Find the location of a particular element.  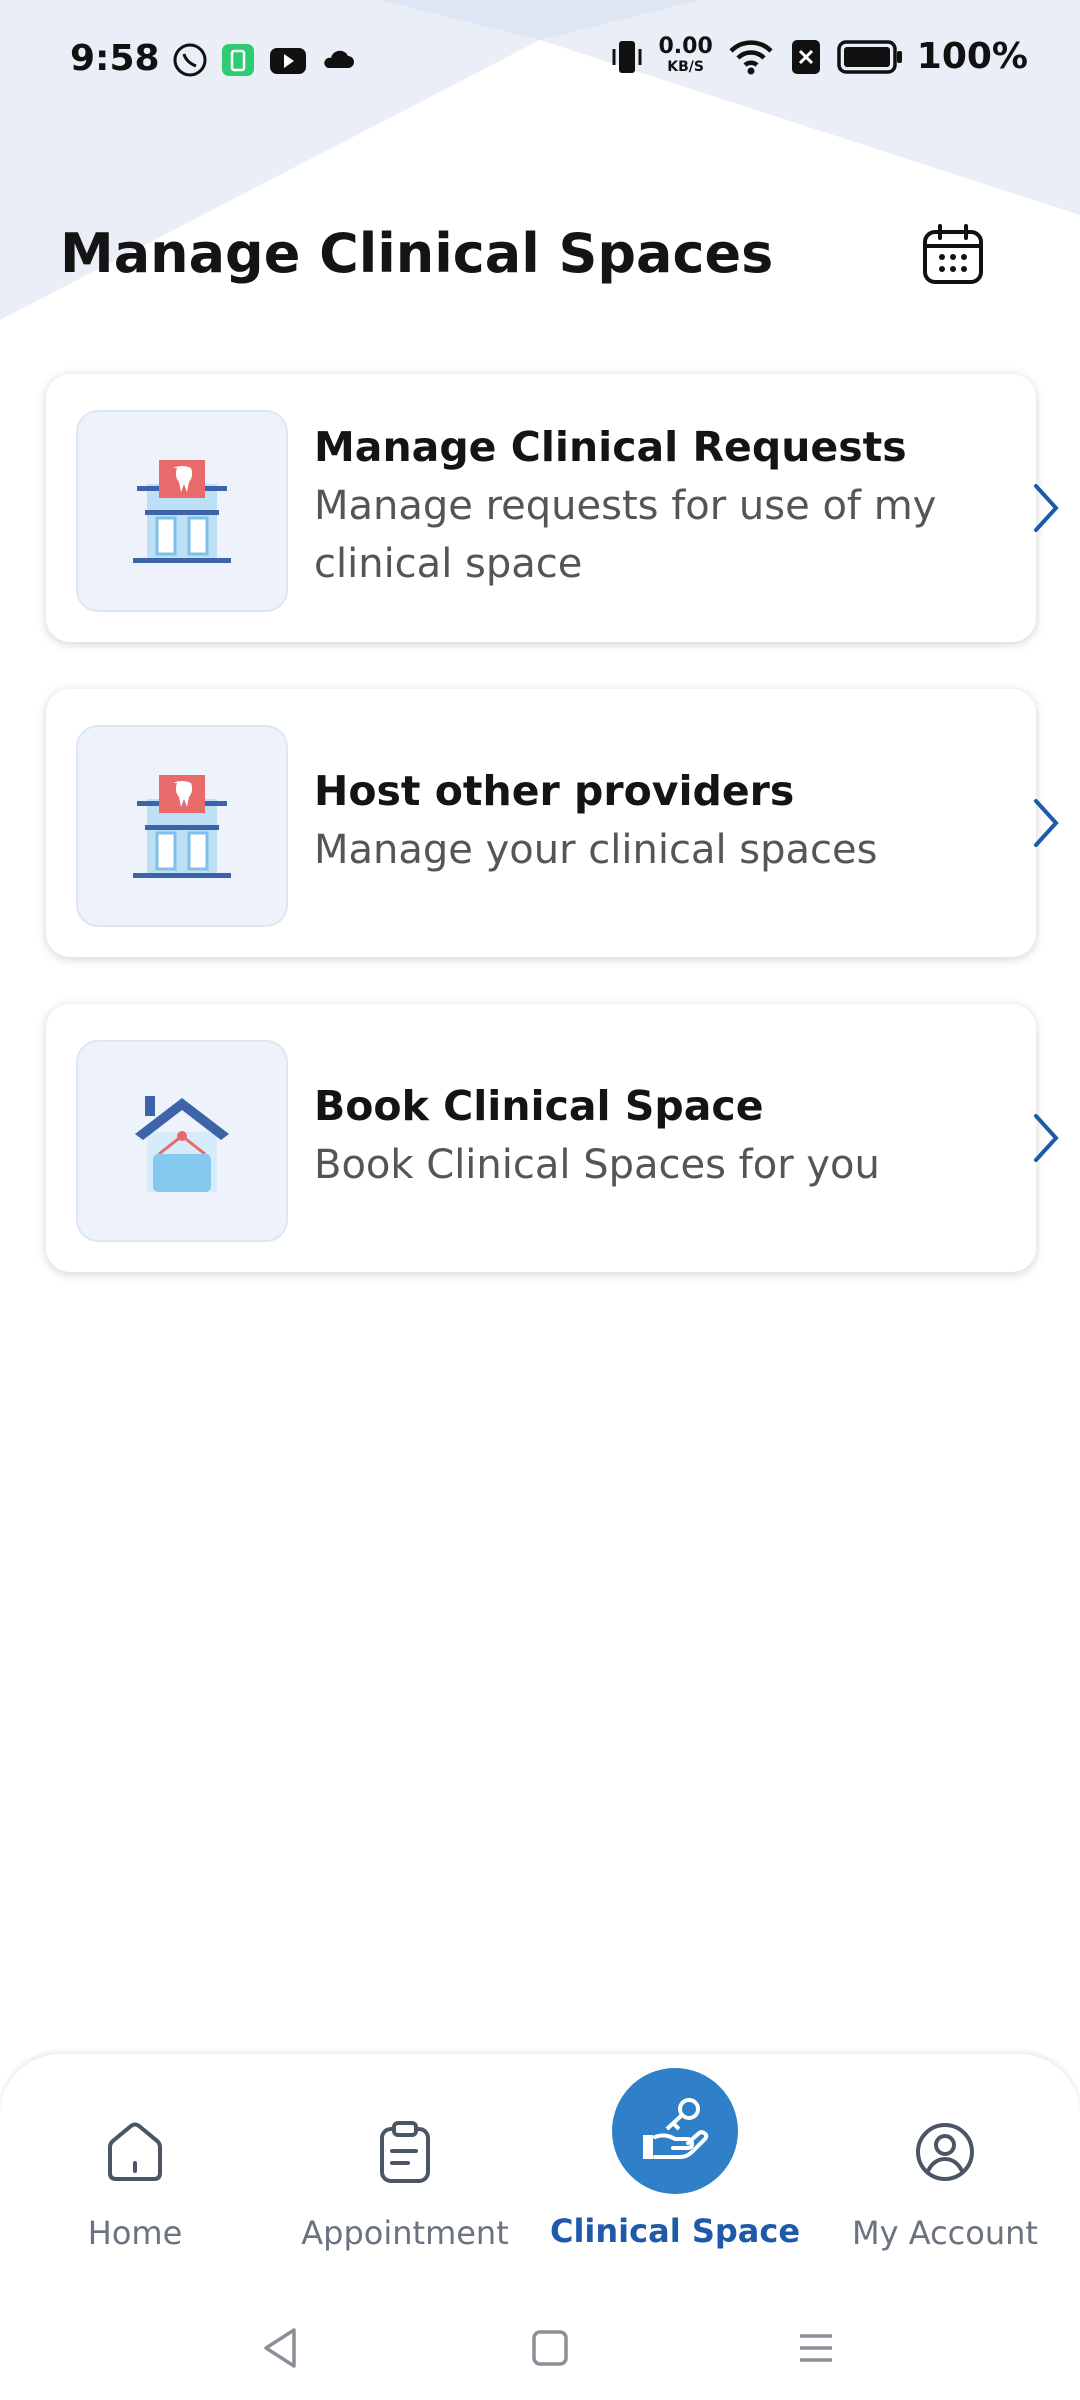

back-triangle-icon is located at coordinates (280, 2348).